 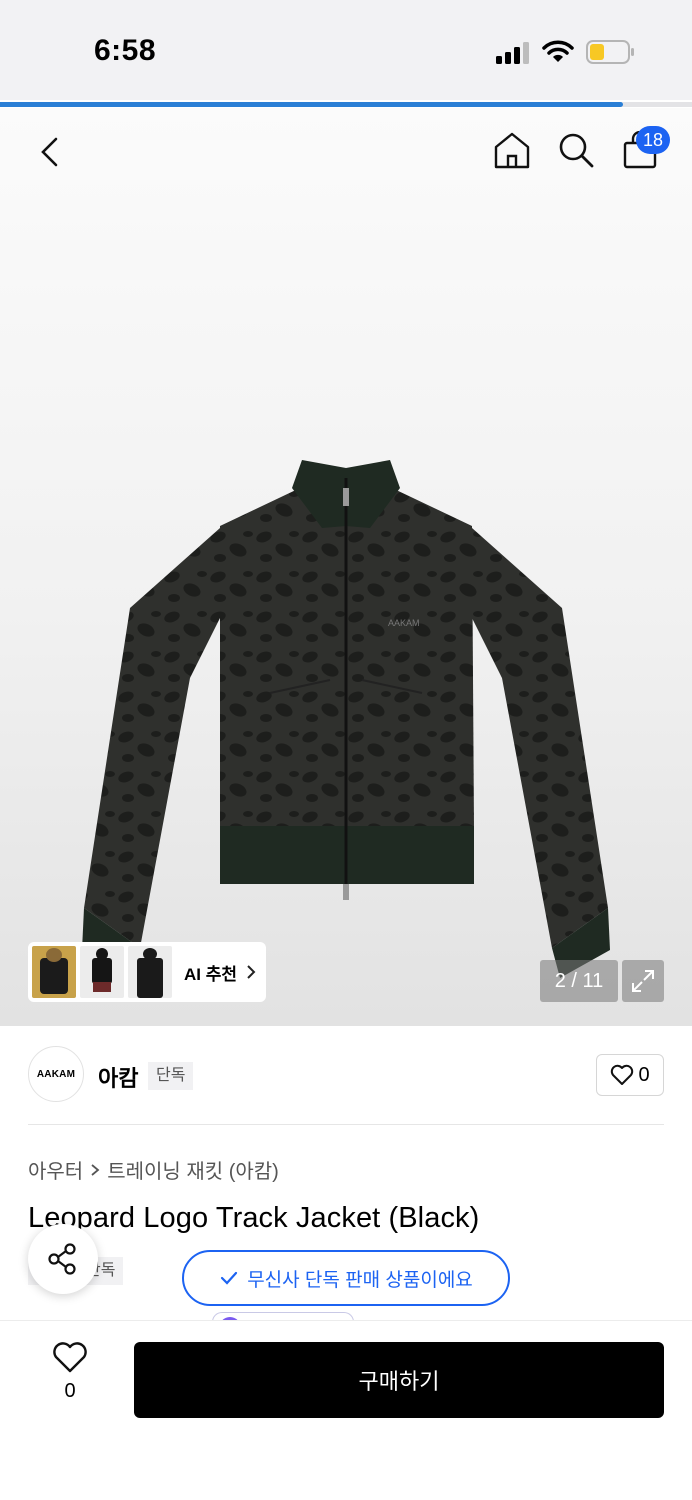 I want to click on wishlist-button: 0, so click(x=70, y=1380).